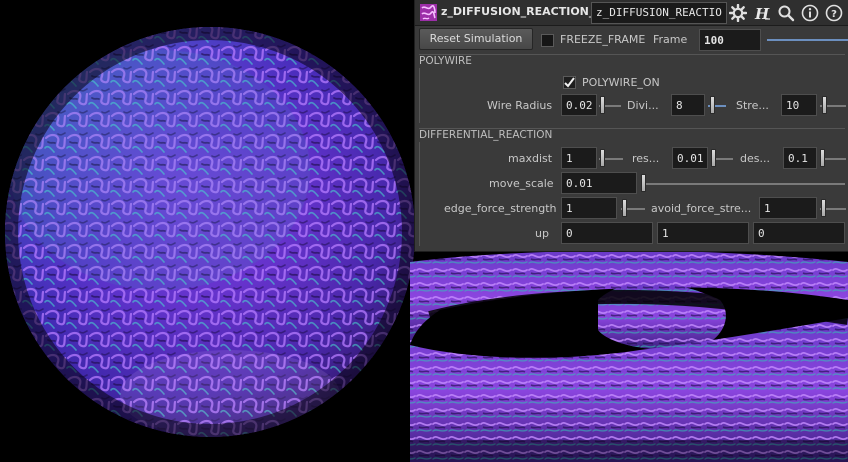 Image resolution: width=848 pixels, height=462 pixels. I want to click on frame-field: 100, so click(730, 40).